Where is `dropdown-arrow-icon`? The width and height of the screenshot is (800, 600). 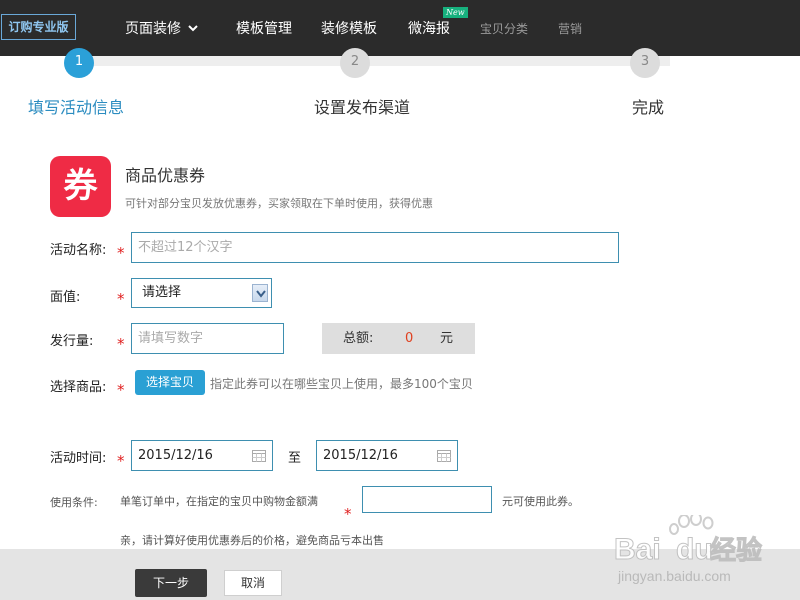 dropdown-arrow-icon is located at coordinates (260, 293).